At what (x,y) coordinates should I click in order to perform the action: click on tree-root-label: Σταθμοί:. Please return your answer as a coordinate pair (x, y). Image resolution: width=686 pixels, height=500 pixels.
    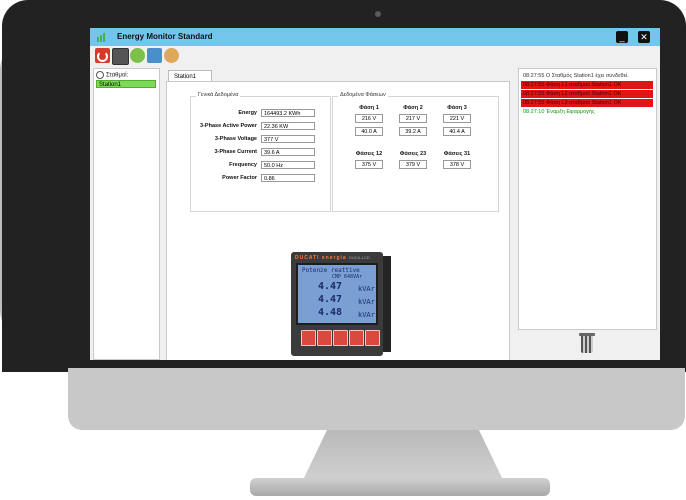
    Looking at the image, I should click on (117, 75).